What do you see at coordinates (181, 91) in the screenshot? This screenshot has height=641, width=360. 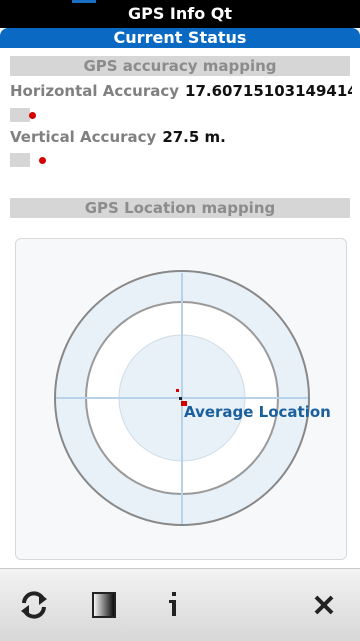 I see `horizontal-accuracy-row: Horizontal Accuracy 17.60715103149414 m` at bounding box center [181, 91].